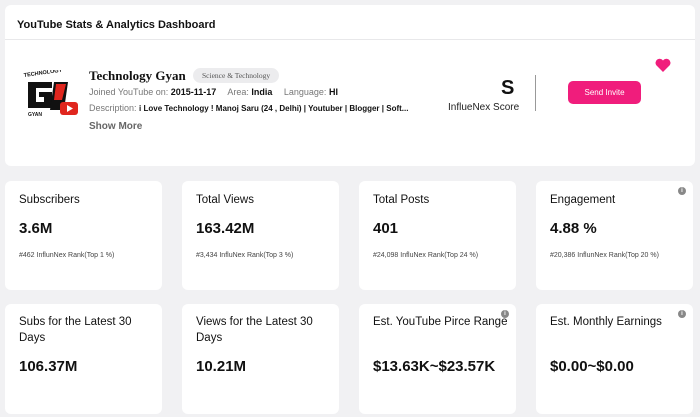  What do you see at coordinates (129, 92) in the screenshot?
I see `joined-label: Joined YouTube on:` at bounding box center [129, 92].